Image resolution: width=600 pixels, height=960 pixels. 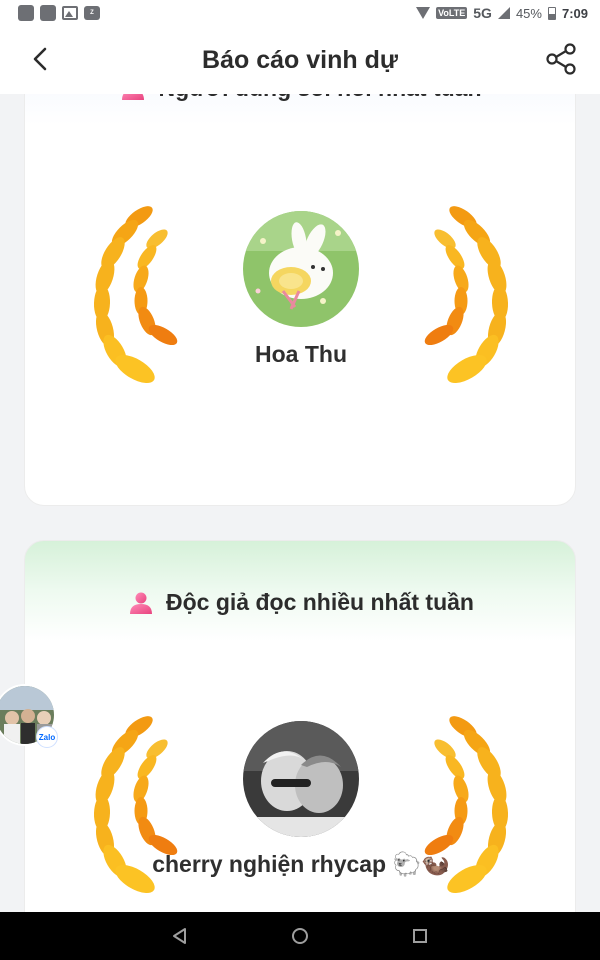 I want to click on signal-icon, so click(x=503, y=13).